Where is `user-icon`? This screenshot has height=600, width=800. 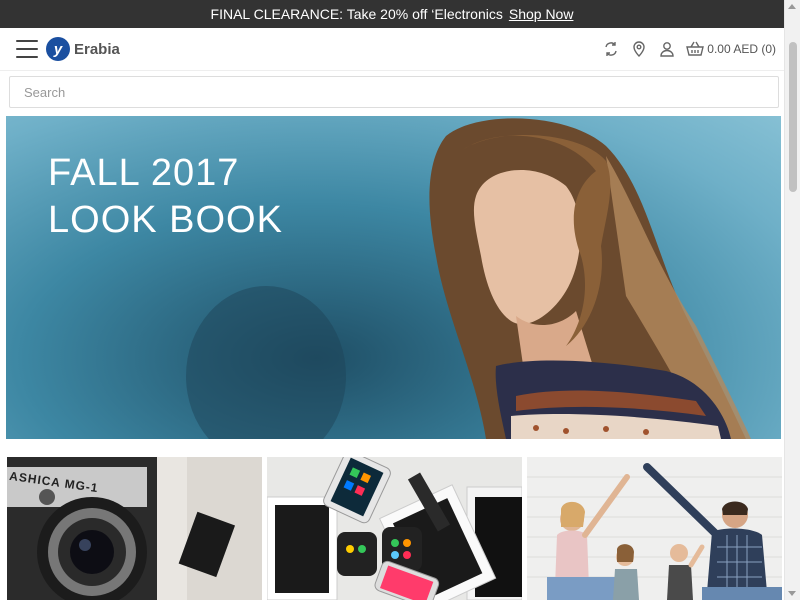 user-icon is located at coordinates (667, 49).